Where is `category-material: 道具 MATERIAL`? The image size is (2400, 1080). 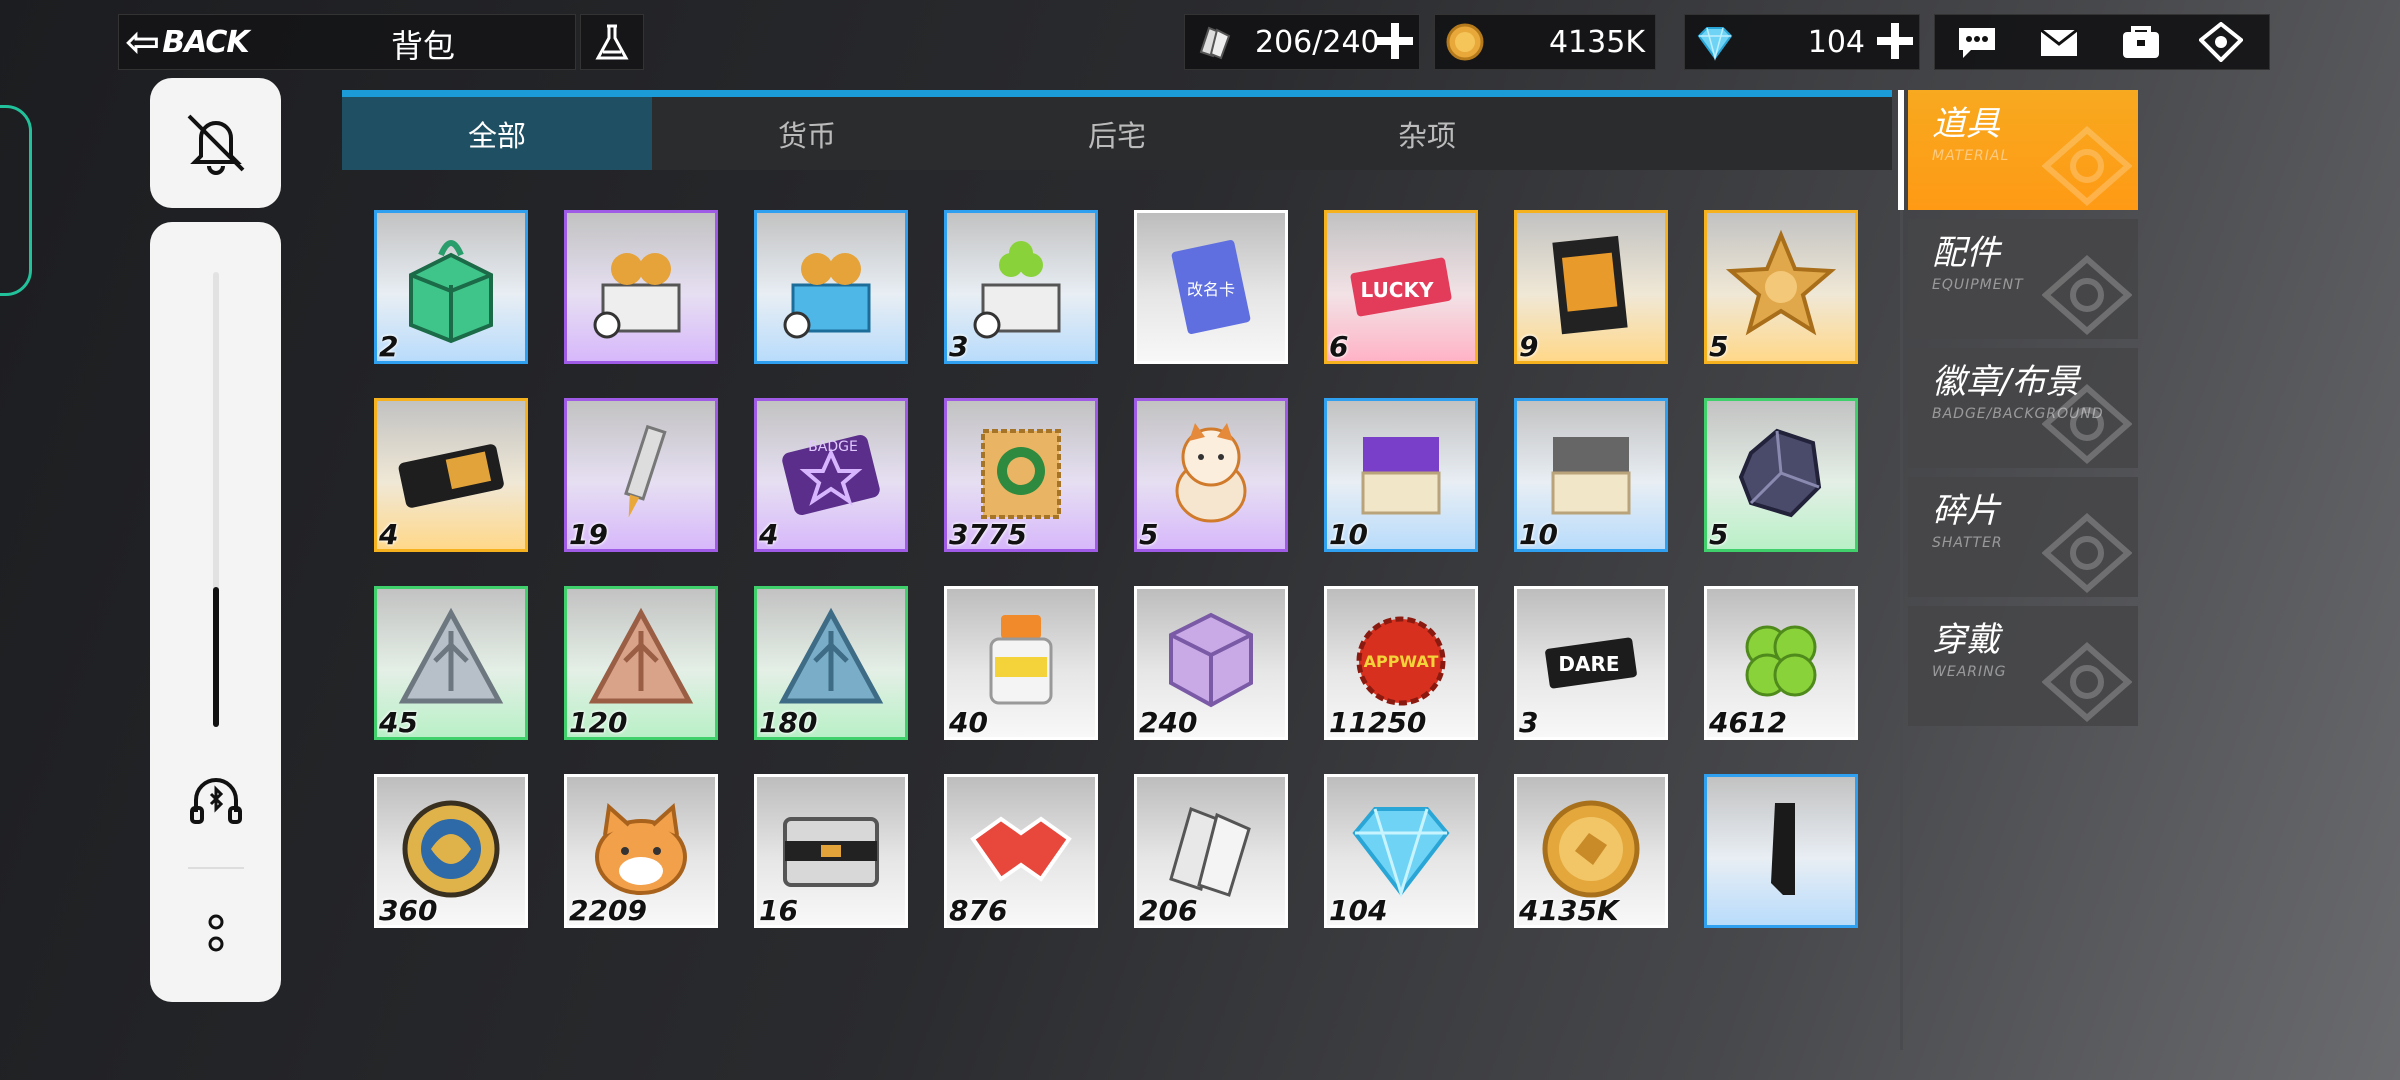 category-material: 道具 MATERIAL is located at coordinates (2023, 150).